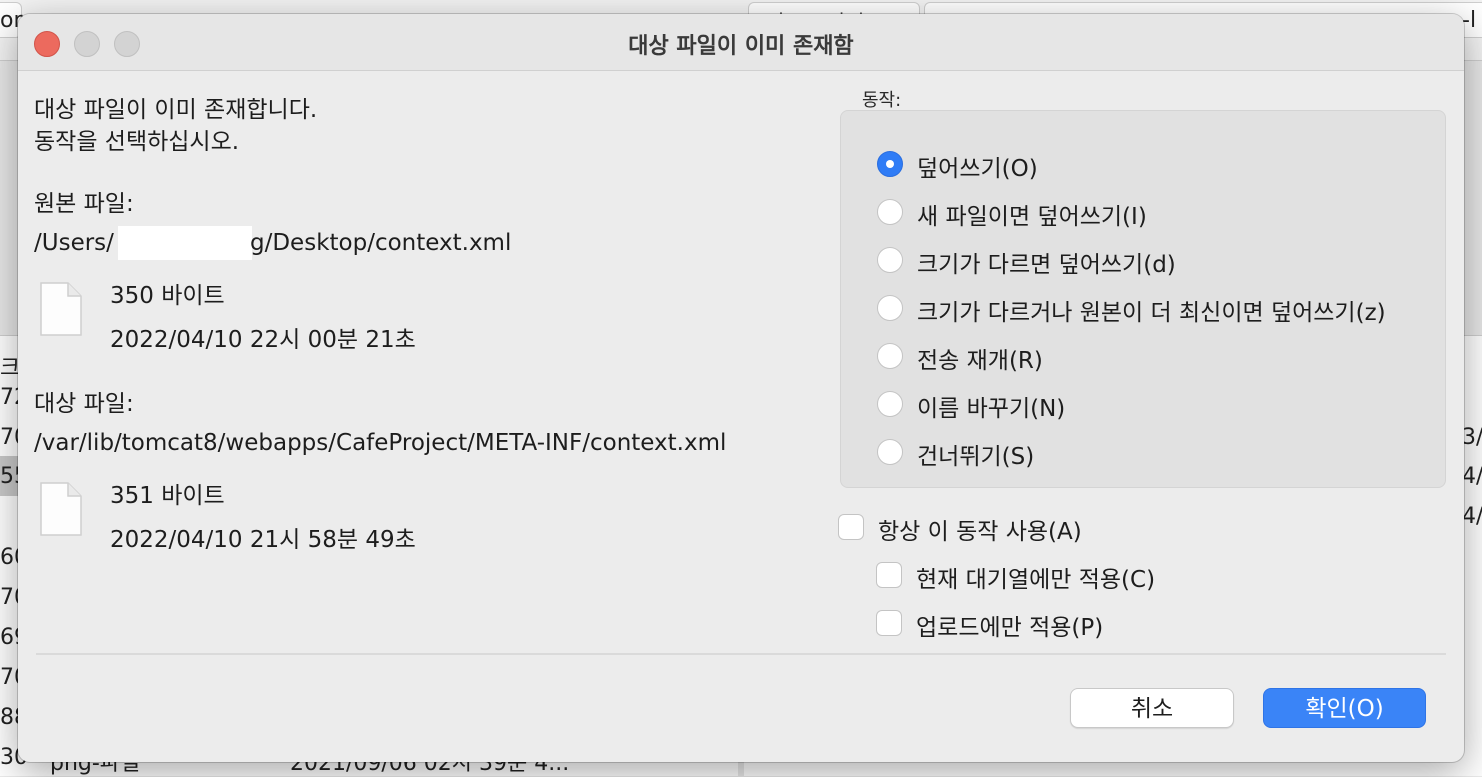 The width and height of the screenshot is (1482, 777). I want to click on action-radio-overwrite-if-newer, so click(890, 212).